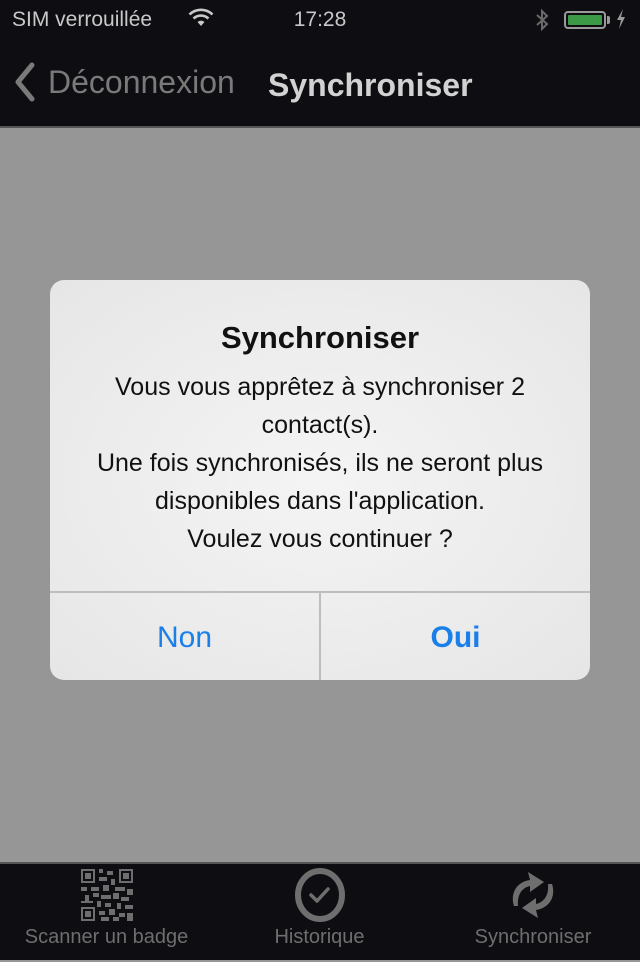 This screenshot has height=962, width=640. I want to click on tab-scanner: Scanner un badge, so click(106, 913).